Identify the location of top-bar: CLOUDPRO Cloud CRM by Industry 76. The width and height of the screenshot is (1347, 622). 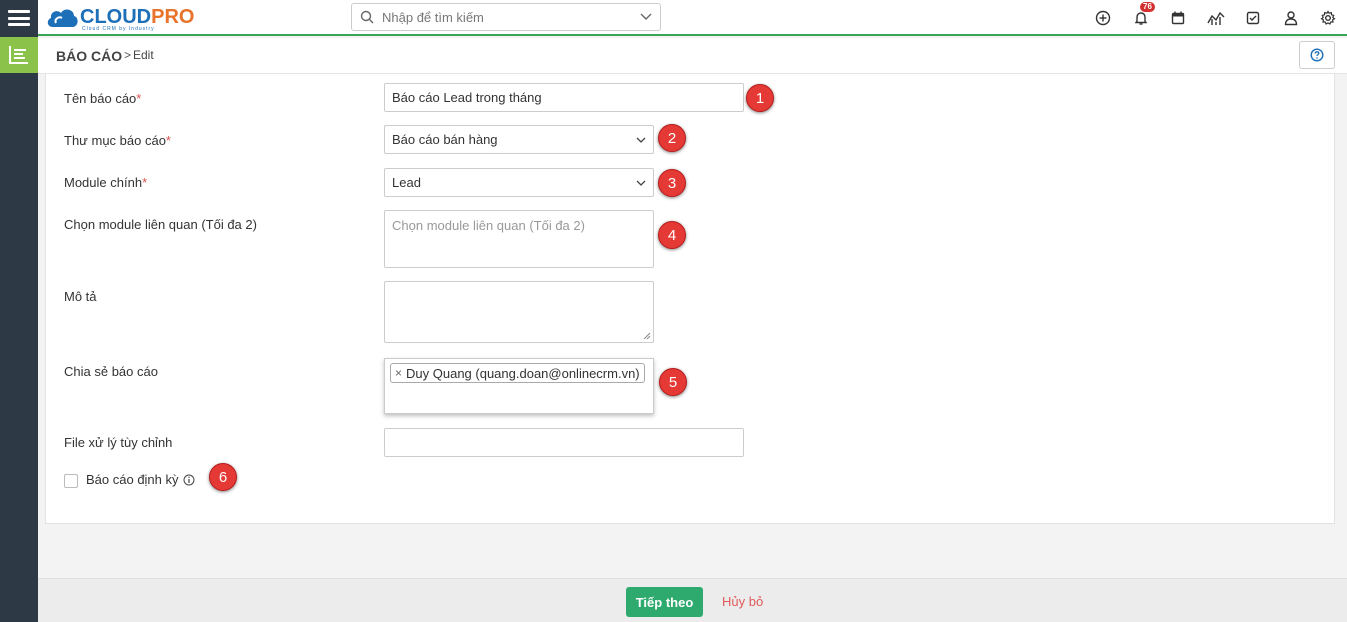
(692, 18).